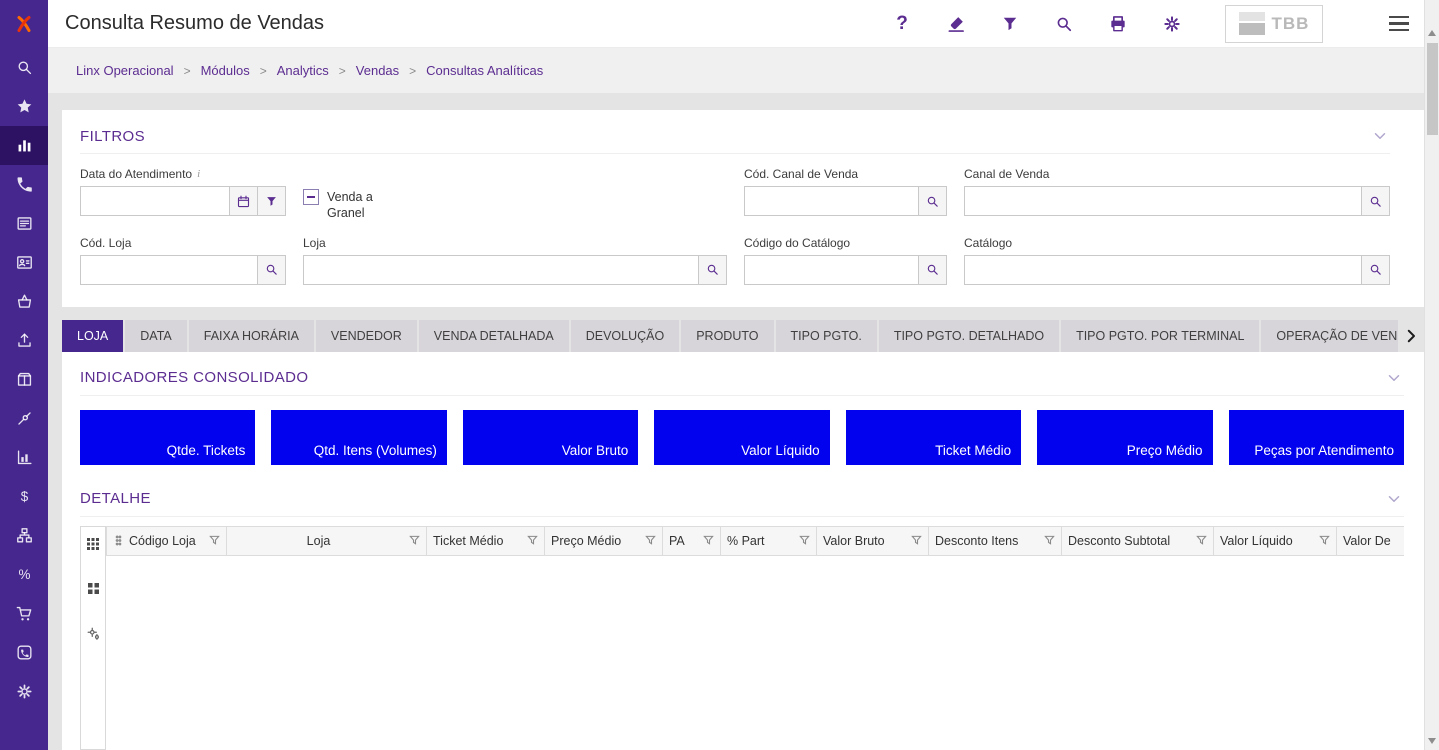 The width and height of the screenshot is (1439, 750). What do you see at coordinates (377, 70) in the screenshot?
I see `breadcrumb-item: Vendas` at bounding box center [377, 70].